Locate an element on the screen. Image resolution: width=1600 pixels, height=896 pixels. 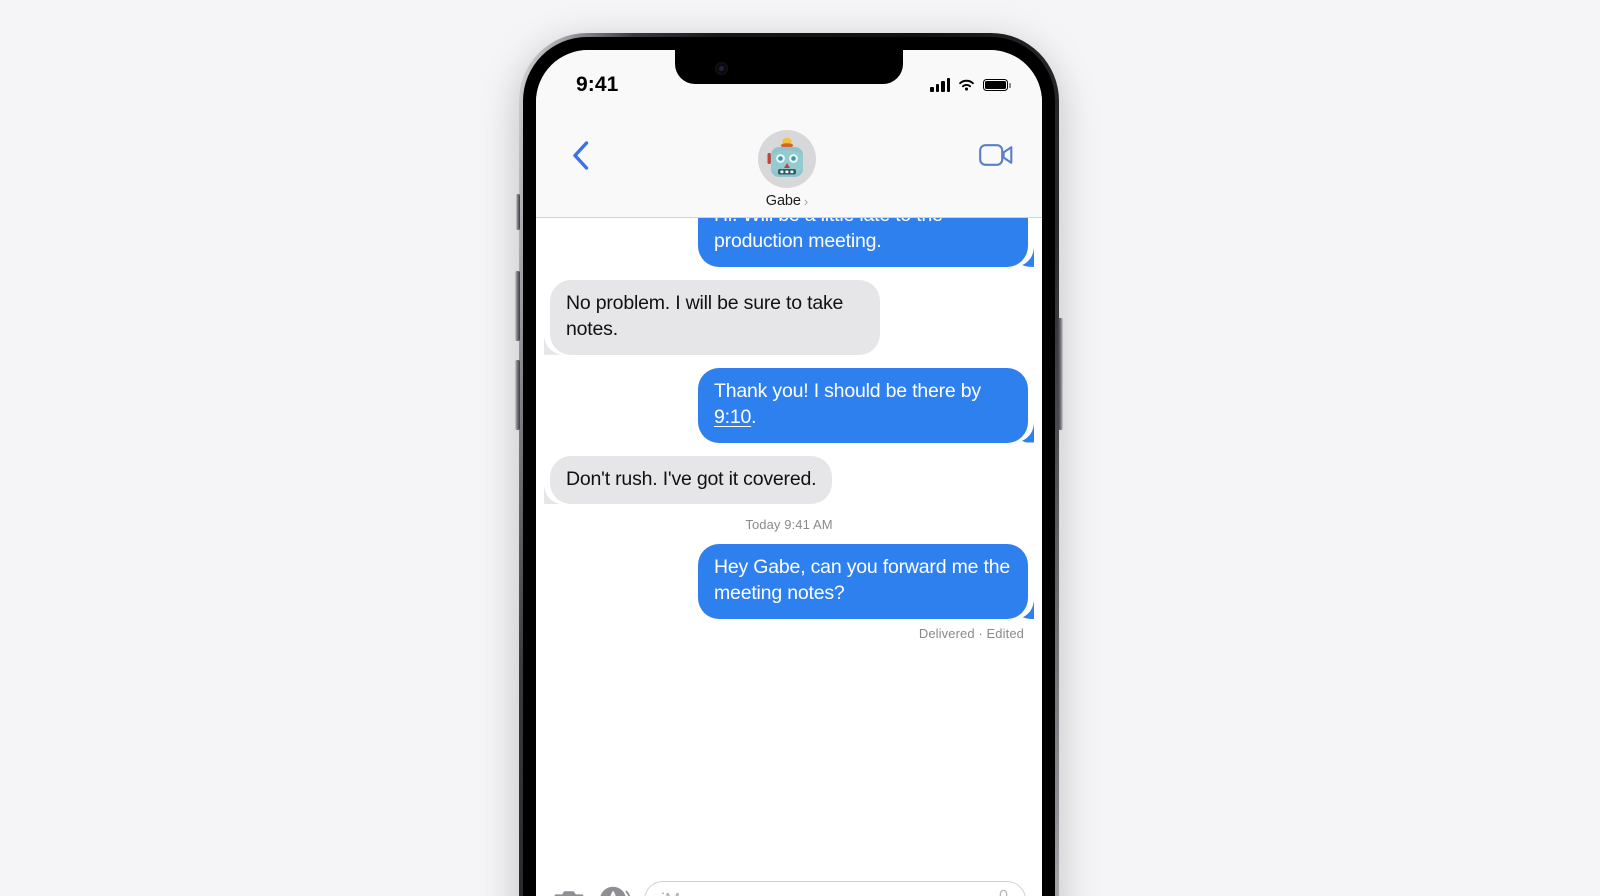
video-camera-icon is located at coordinates (996, 155).